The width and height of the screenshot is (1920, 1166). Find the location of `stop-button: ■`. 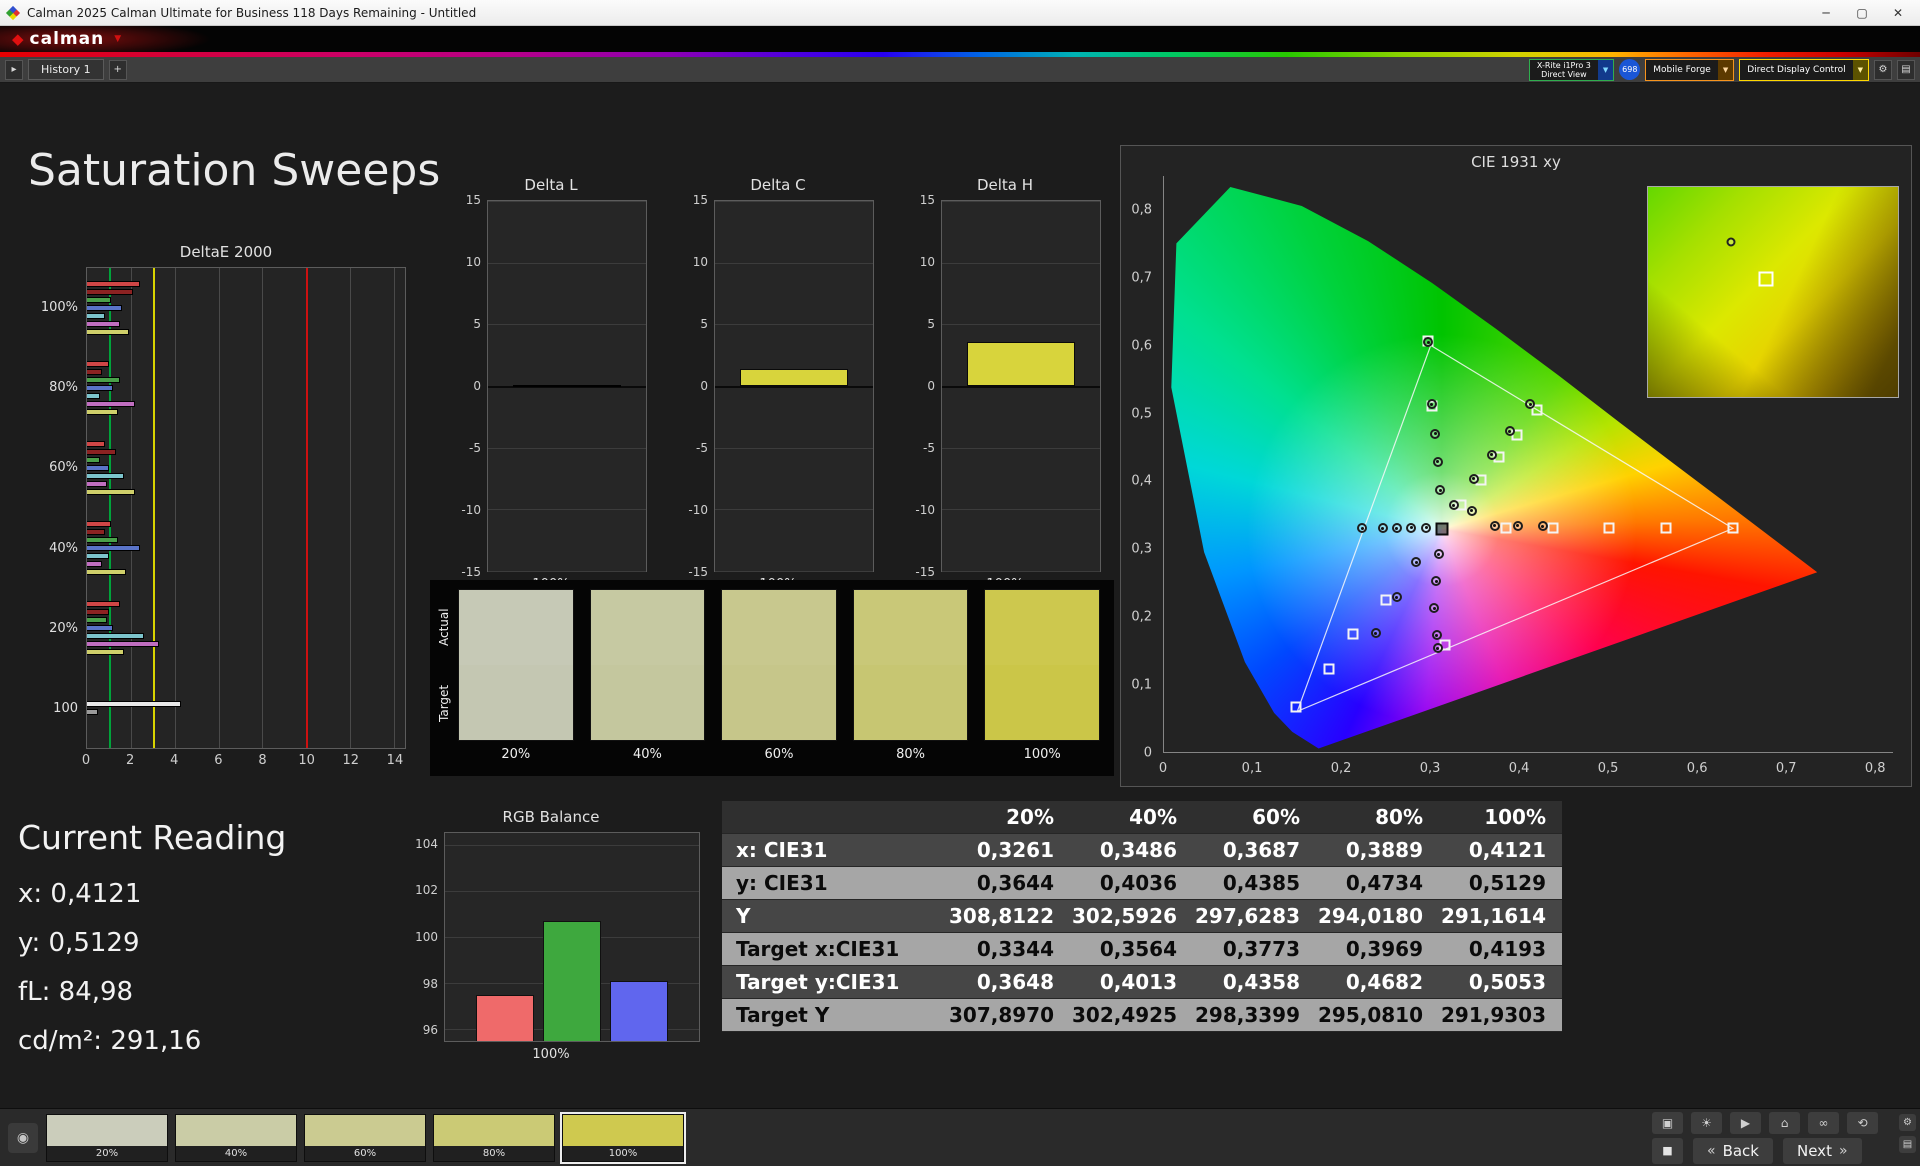

stop-button: ■ is located at coordinates (1667, 1150).